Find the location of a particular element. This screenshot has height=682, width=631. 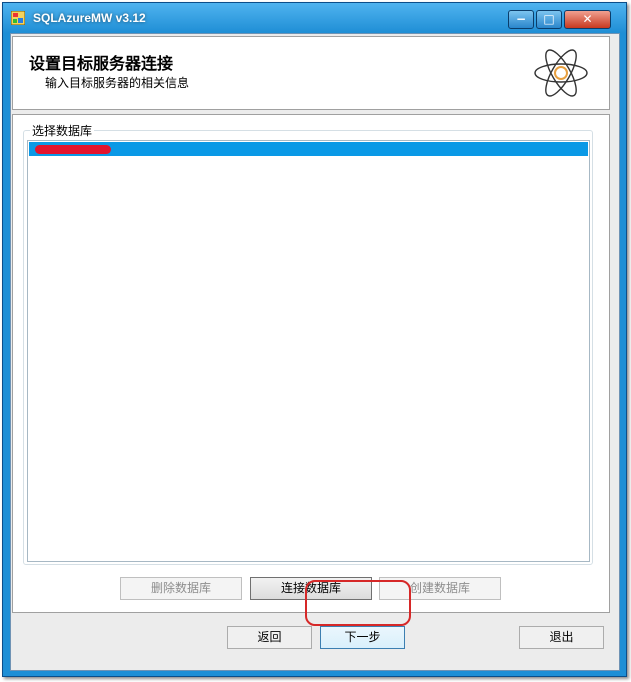

redaction-mark is located at coordinates (73, 149).